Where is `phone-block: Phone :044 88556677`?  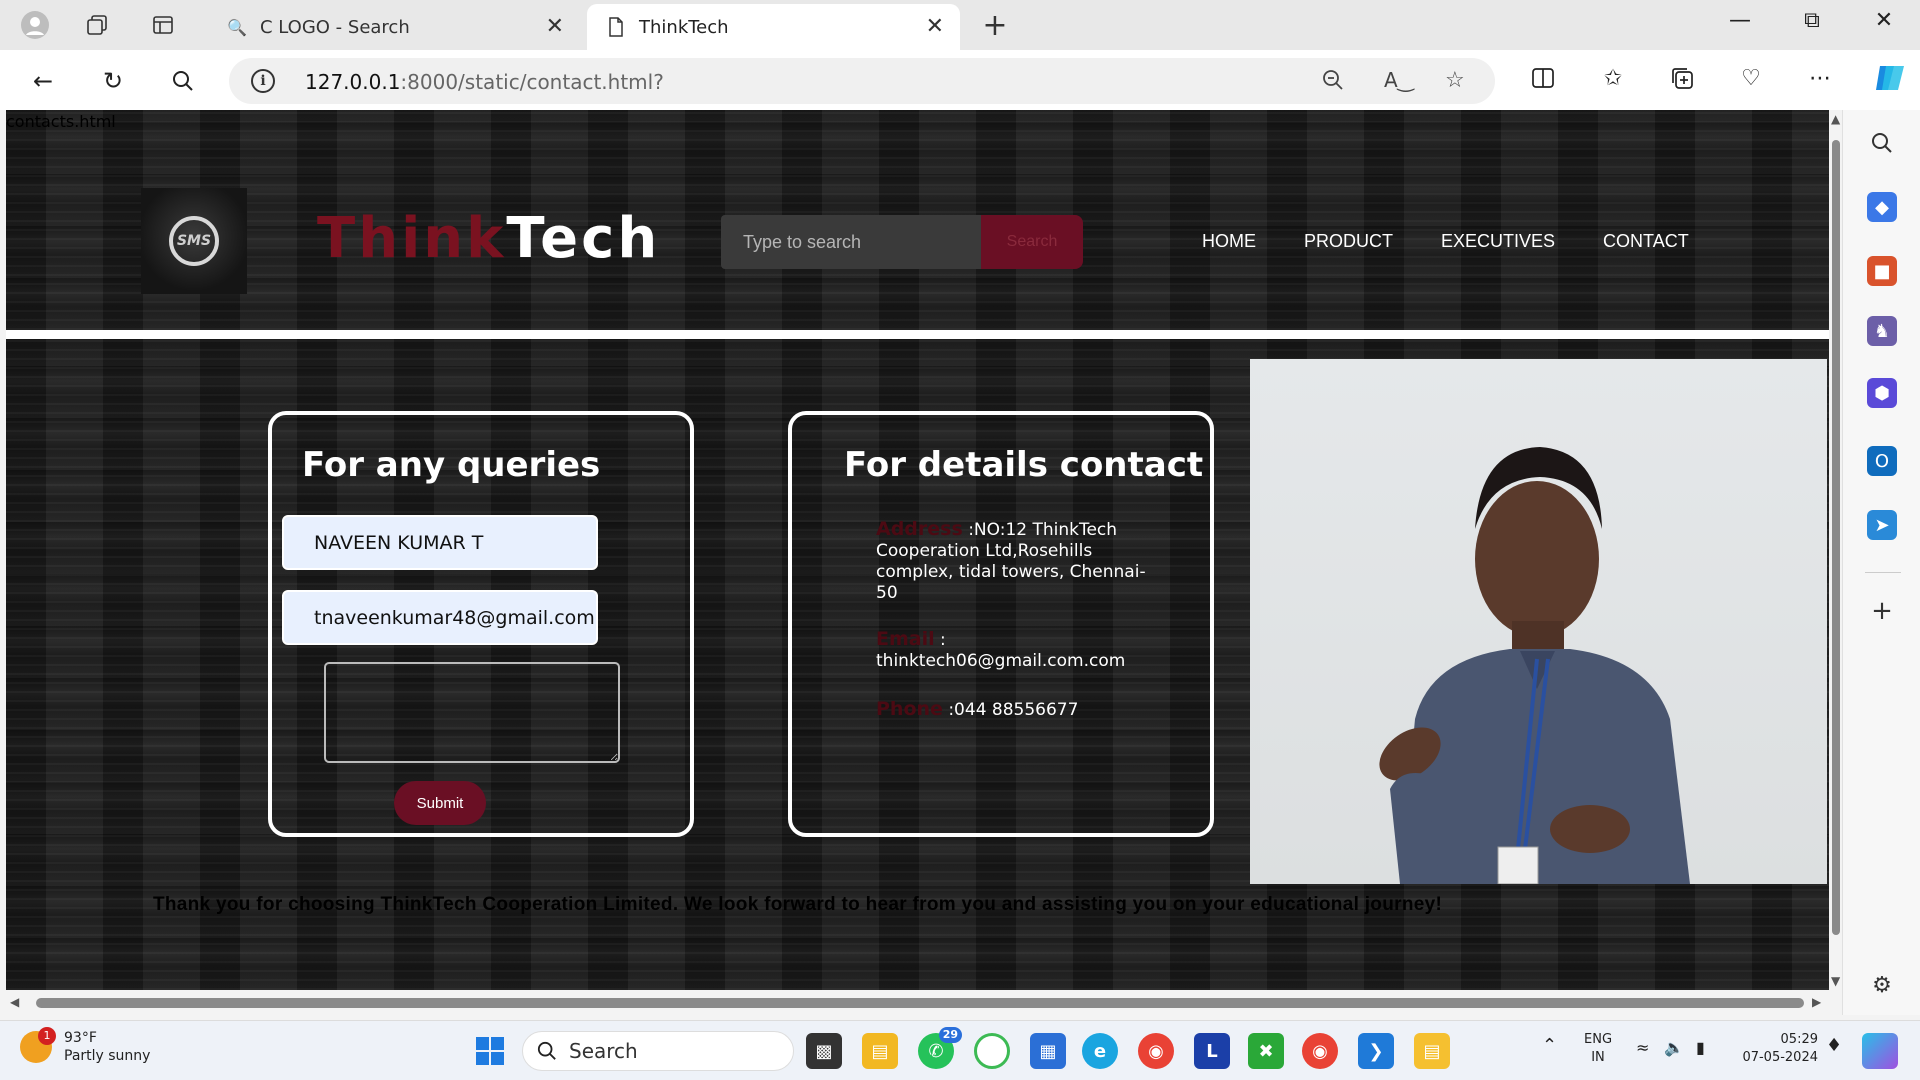 phone-block: Phone :044 88556677 is located at coordinates (1021, 710).